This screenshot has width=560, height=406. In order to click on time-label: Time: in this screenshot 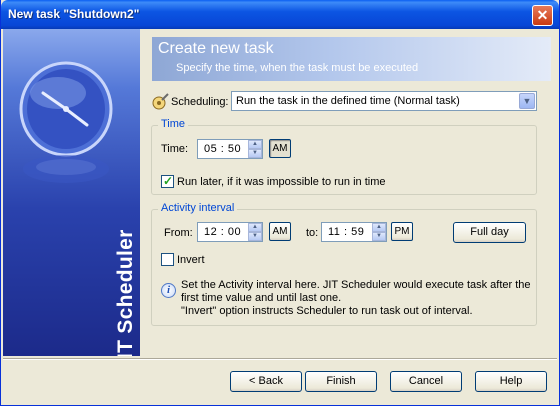, I will do `click(175, 149)`.